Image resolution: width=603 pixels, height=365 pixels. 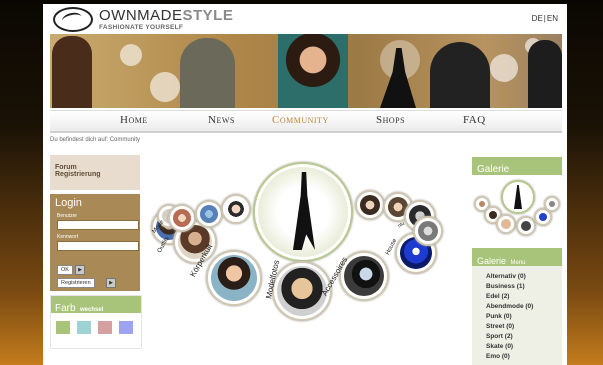 What do you see at coordinates (499, 316) in the screenshot?
I see `category-item: Punk (0)` at bounding box center [499, 316].